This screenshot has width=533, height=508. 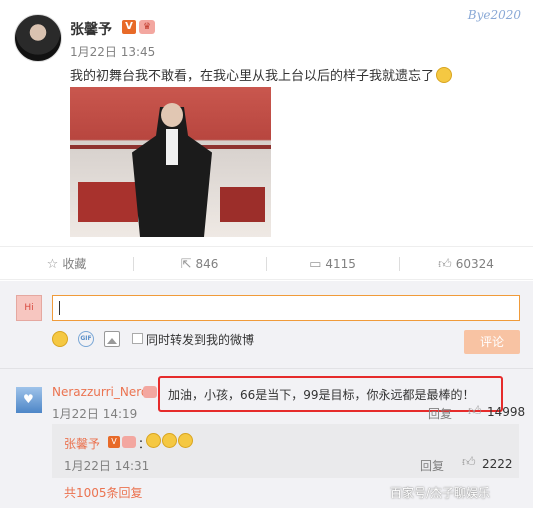 What do you see at coordinates (91, 29) in the screenshot?
I see `author-name: 张馨予` at bounding box center [91, 29].